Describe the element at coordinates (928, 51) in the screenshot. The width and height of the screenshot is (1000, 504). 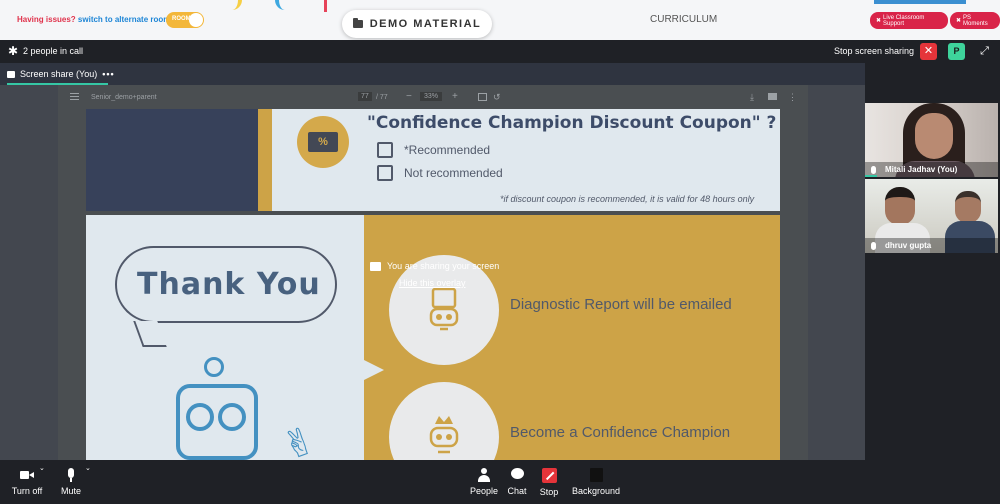
I see `close-icon: ✕` at that location.